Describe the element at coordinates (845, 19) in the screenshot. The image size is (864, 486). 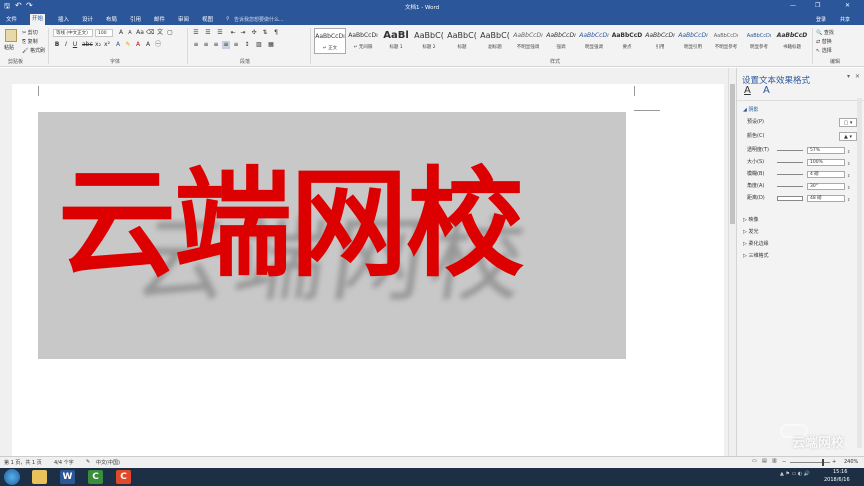
I see `share-button: 共享` at that location.